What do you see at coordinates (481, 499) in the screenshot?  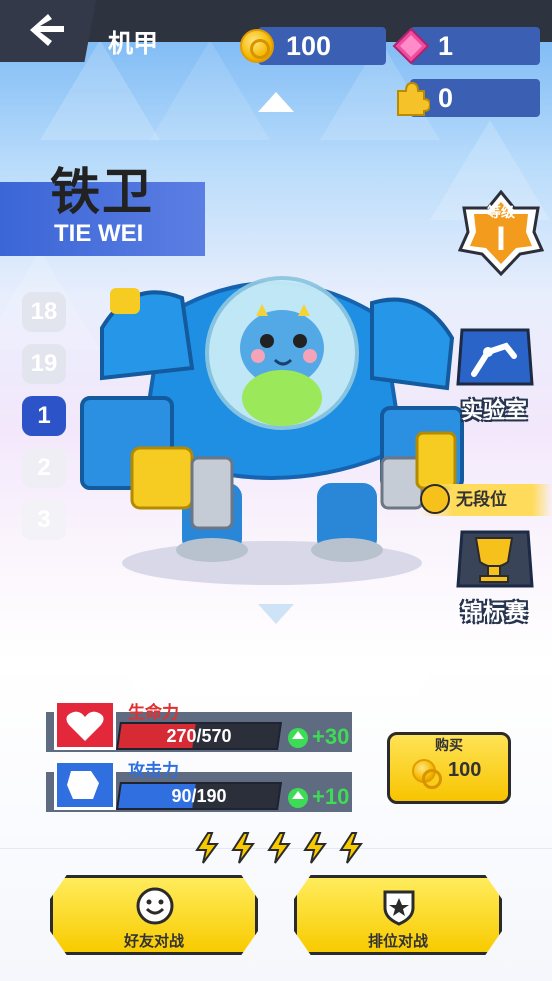 I see `segment-label: 无段位` at bounding box center [481, 499].